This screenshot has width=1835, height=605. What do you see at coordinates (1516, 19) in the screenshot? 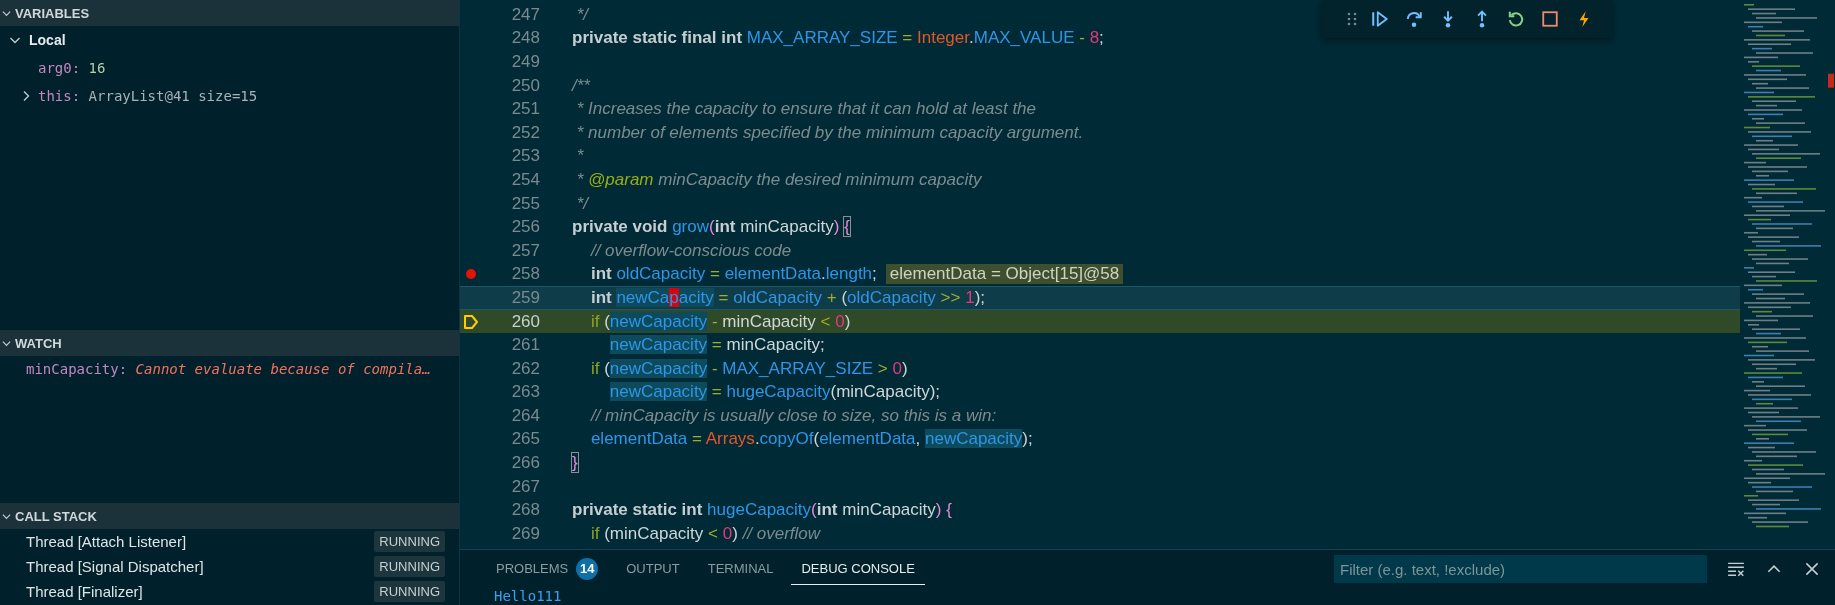
I see `restart-icon` at bounding box center [1516, 19].